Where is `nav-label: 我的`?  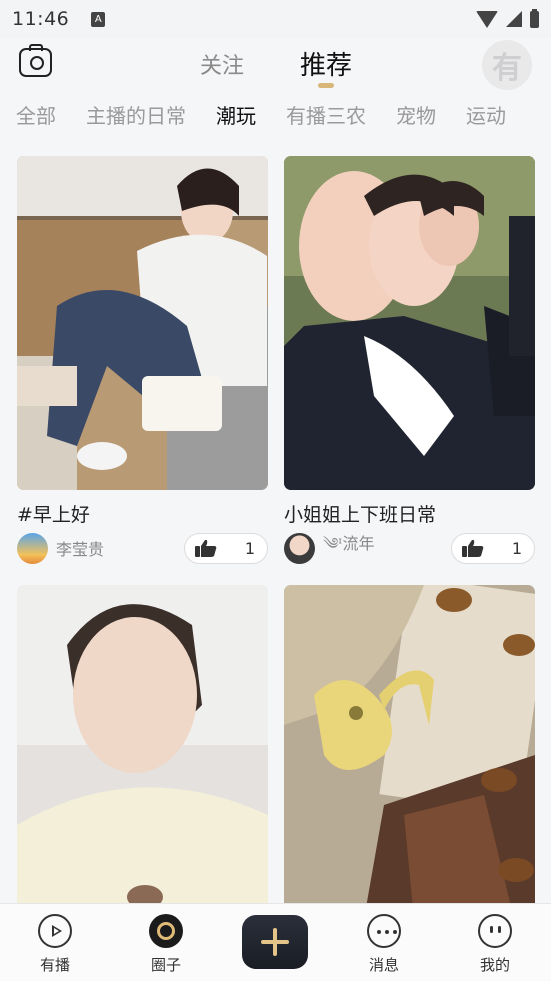 nav-label: 我的 is located at coordinates (494, 965).